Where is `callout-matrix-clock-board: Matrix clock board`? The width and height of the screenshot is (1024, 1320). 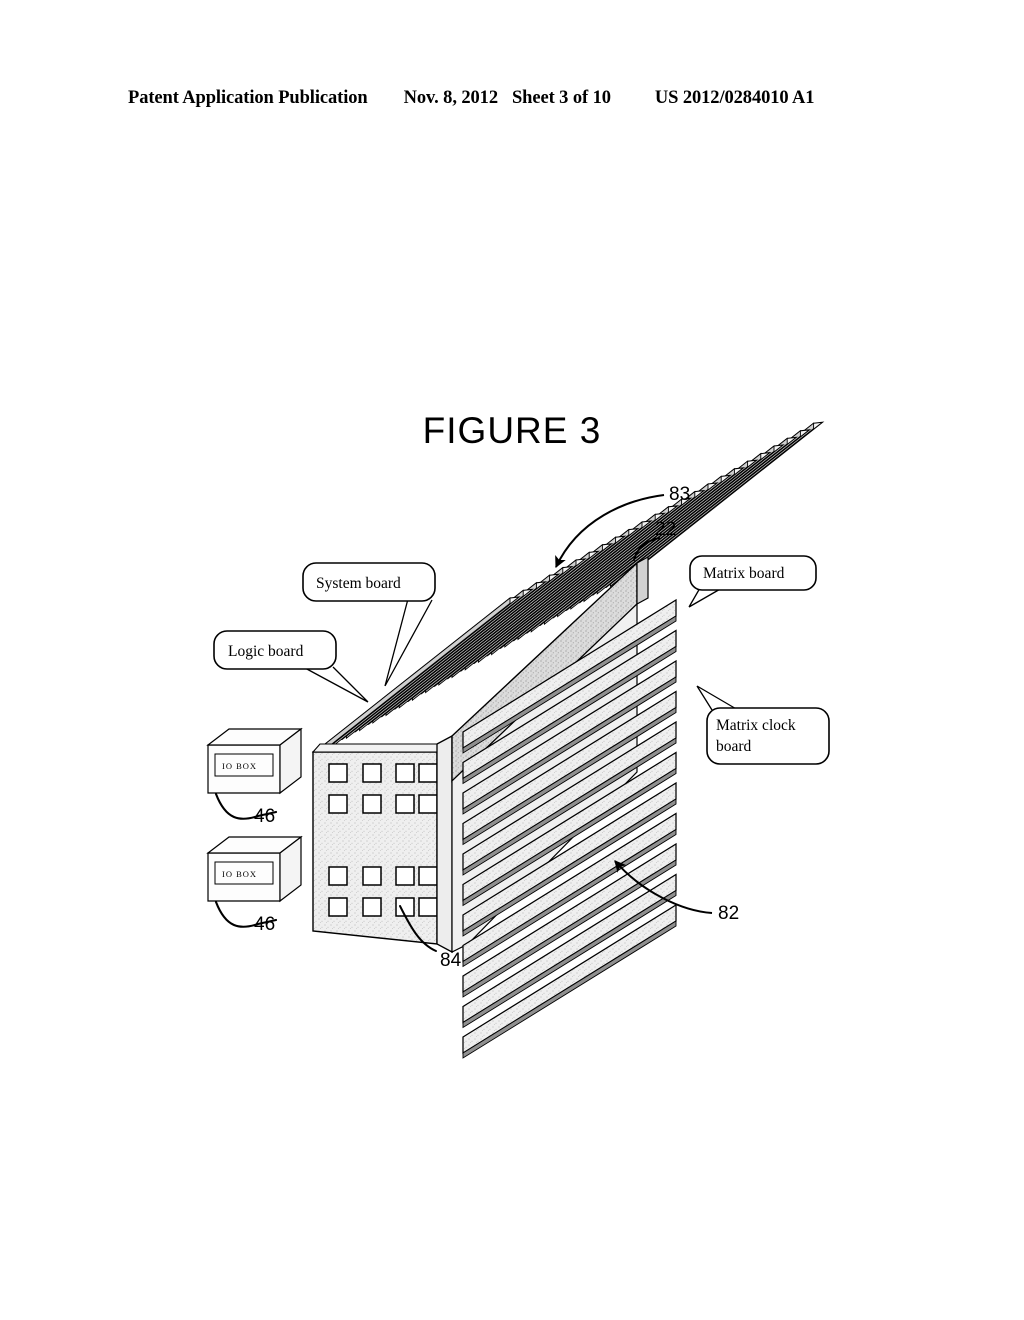
callout-matrix-clock-board: Matrix clock board is located at coordinates (763, 725).